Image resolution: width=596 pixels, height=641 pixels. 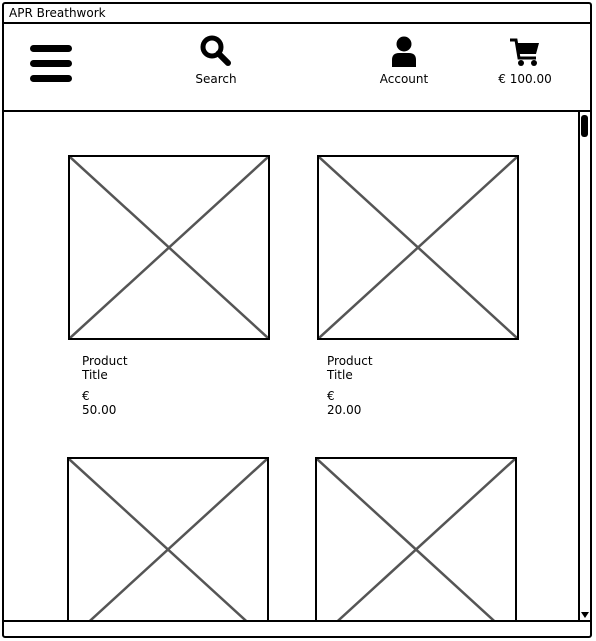 I want to click on cart-icon, so click(x=524, y=52).